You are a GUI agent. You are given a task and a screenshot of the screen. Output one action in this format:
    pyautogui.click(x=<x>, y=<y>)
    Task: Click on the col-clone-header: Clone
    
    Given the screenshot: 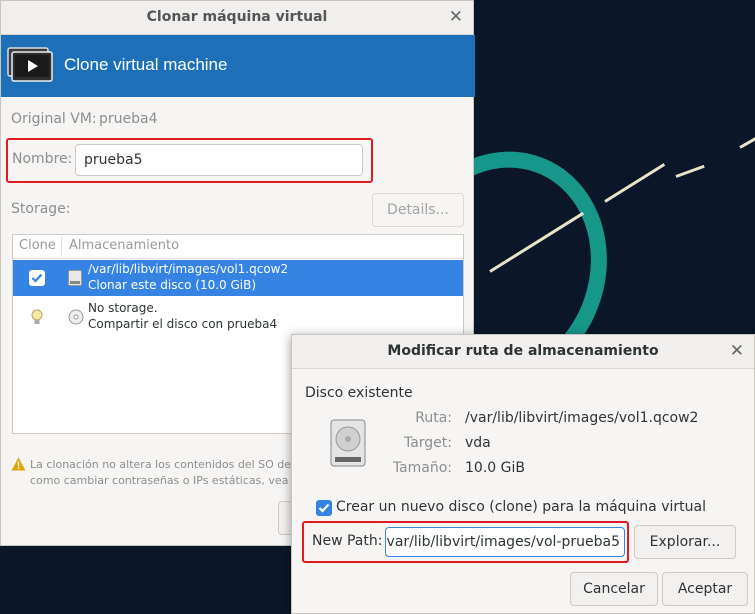 What is the action you would take?
    pyautogui.click(x=37, y=245)
    